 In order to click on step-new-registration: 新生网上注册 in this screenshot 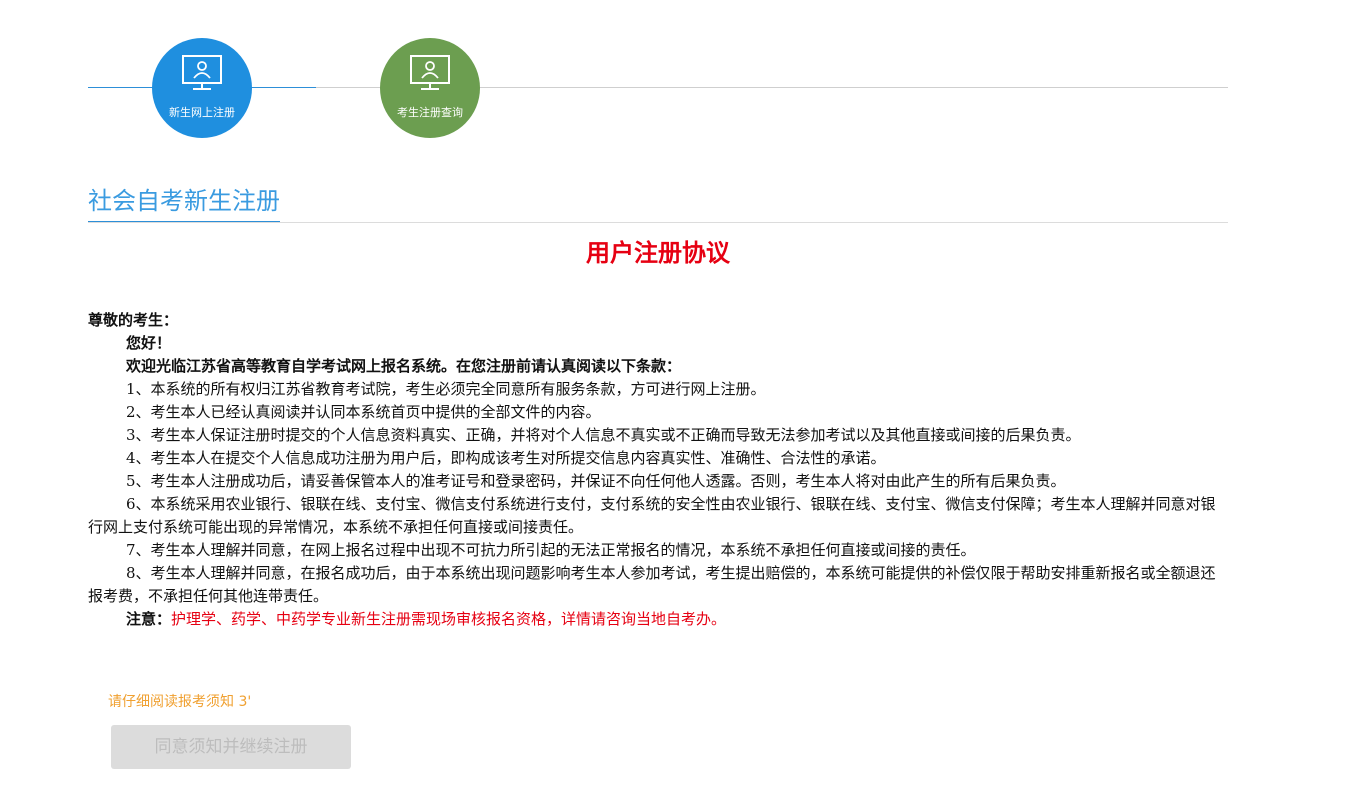, I will do `click(202, 88)`.